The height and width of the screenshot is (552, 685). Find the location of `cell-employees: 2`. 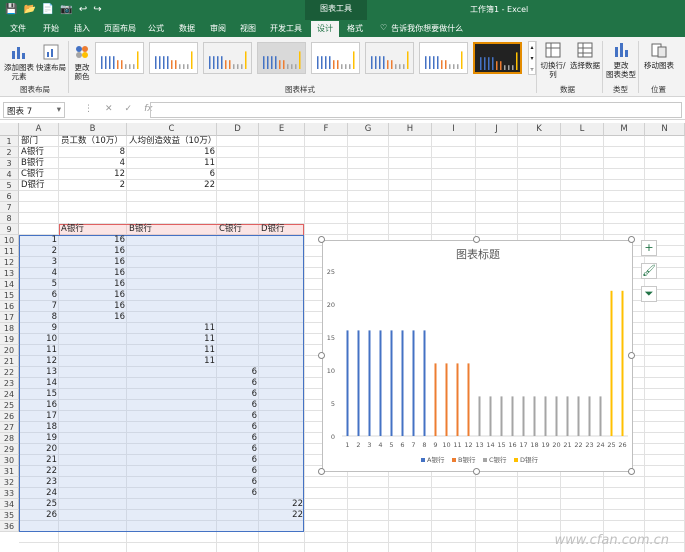

cell-employees: 2 is located at coordinates (93, 185).